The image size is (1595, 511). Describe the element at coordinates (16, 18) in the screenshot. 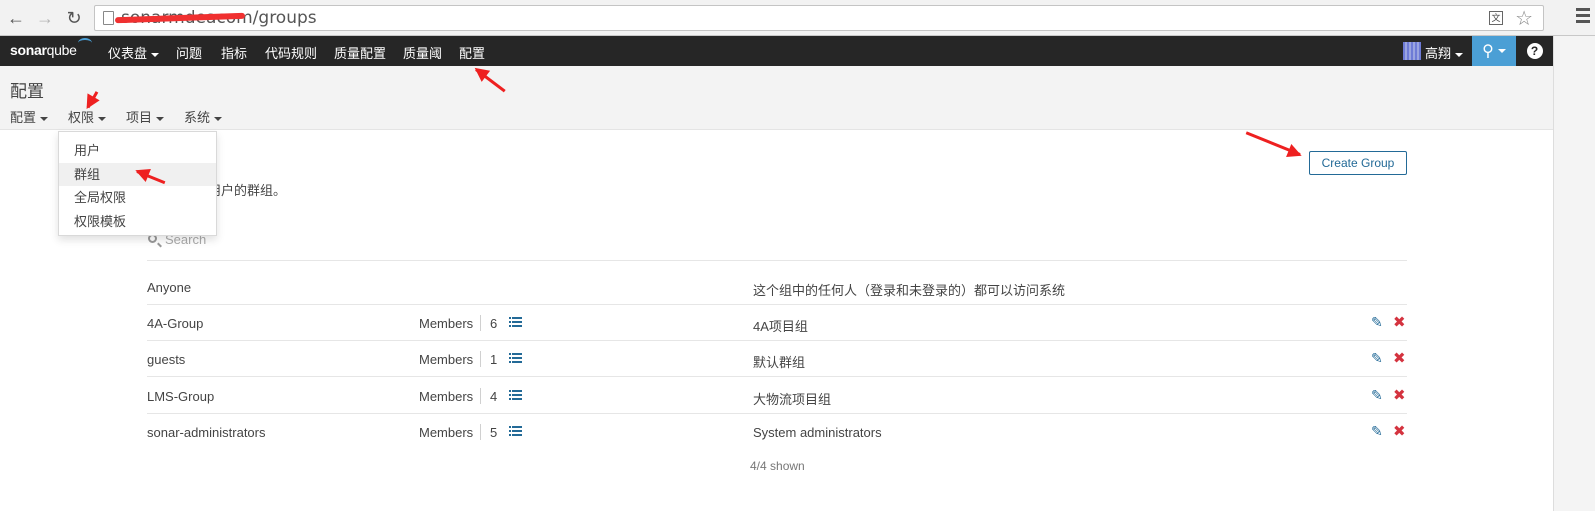

I see `back-arrow-icon: ←` at that location.